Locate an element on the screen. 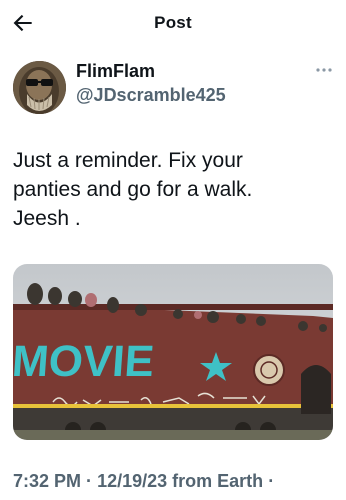 This screenshot has width=346, height=500. top-bar: Post is located at coordinates (173, 23).